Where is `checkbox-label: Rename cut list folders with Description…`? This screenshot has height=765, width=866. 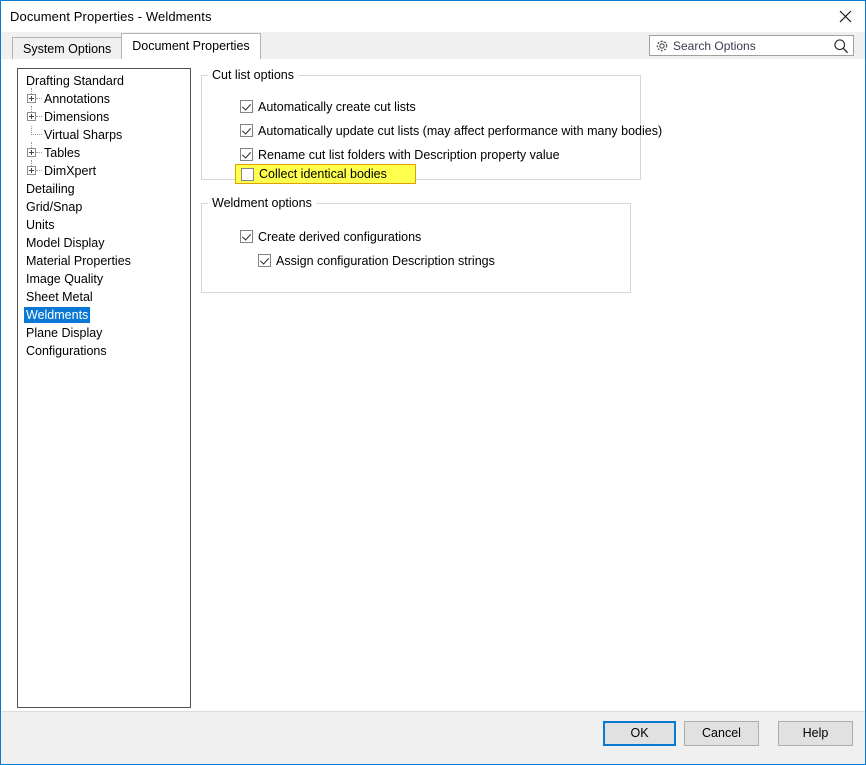
checkbox-label: Rename cut list folders with Description… is located at coordinates (409, 154).